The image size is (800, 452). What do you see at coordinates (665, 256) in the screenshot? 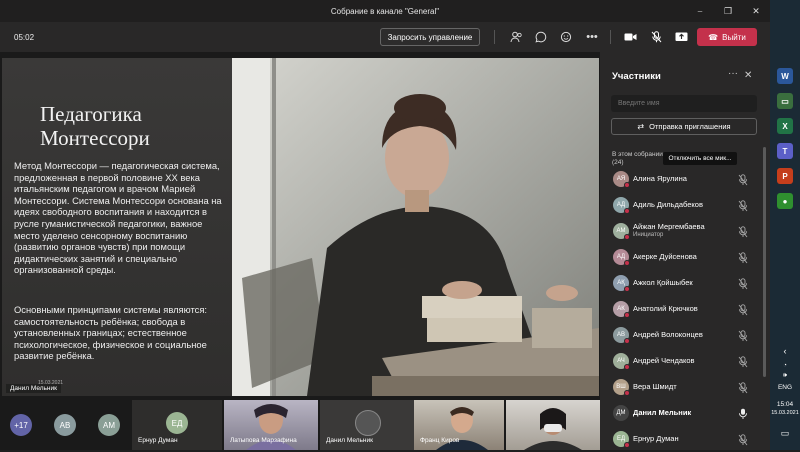
I see `participant-name: Акерке Дуйсенова` at bounding box center [665, 256].